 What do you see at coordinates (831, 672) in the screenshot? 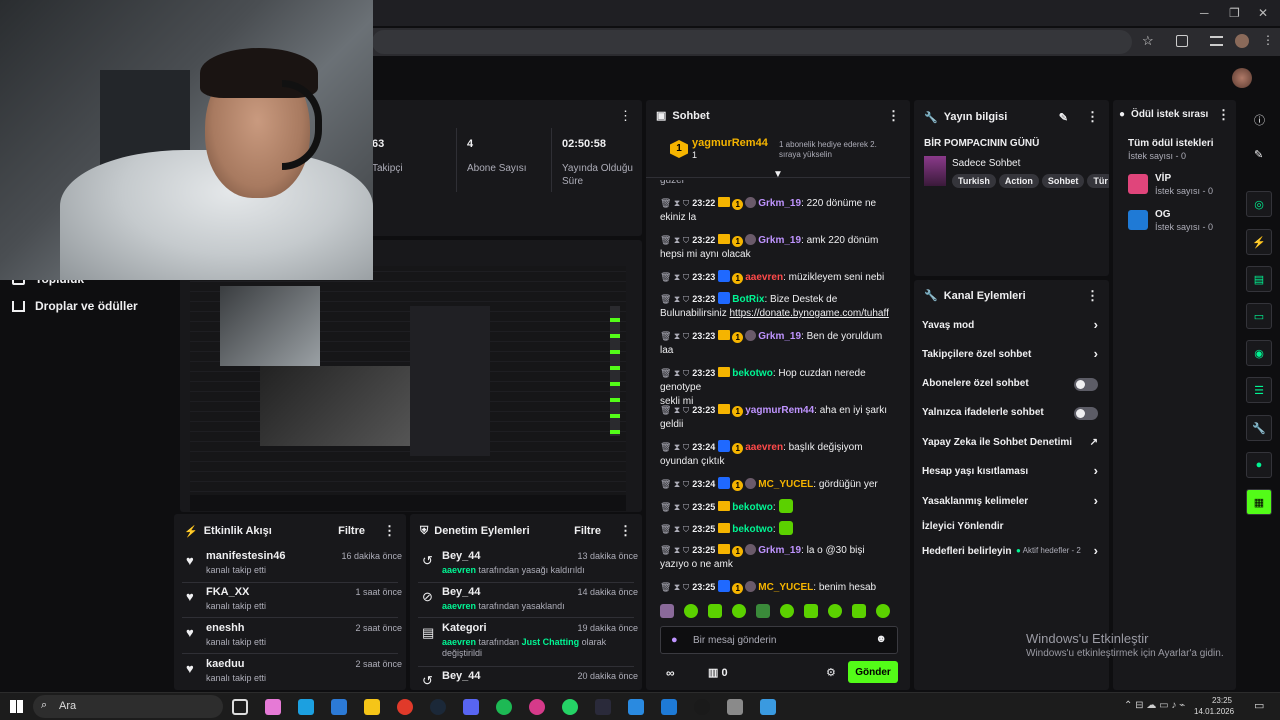
I see `settings-icon: ⚙` at bounding box center [831, 672].